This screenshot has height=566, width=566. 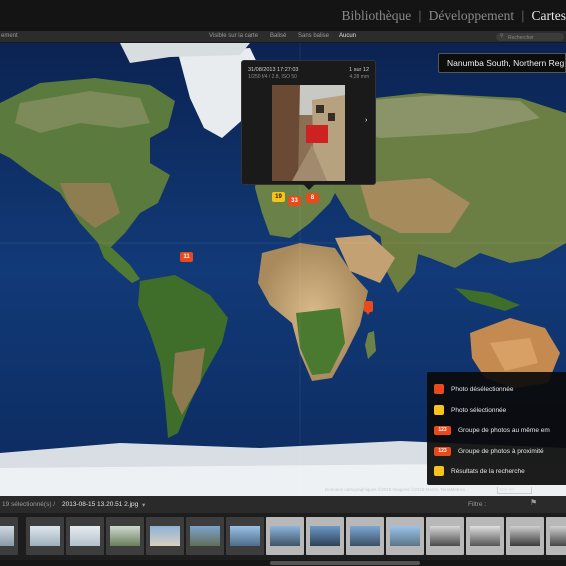 I want to click on current-file-name: 2013-08-15 13.20.51 2.jpg, so click(x=100, y=504).